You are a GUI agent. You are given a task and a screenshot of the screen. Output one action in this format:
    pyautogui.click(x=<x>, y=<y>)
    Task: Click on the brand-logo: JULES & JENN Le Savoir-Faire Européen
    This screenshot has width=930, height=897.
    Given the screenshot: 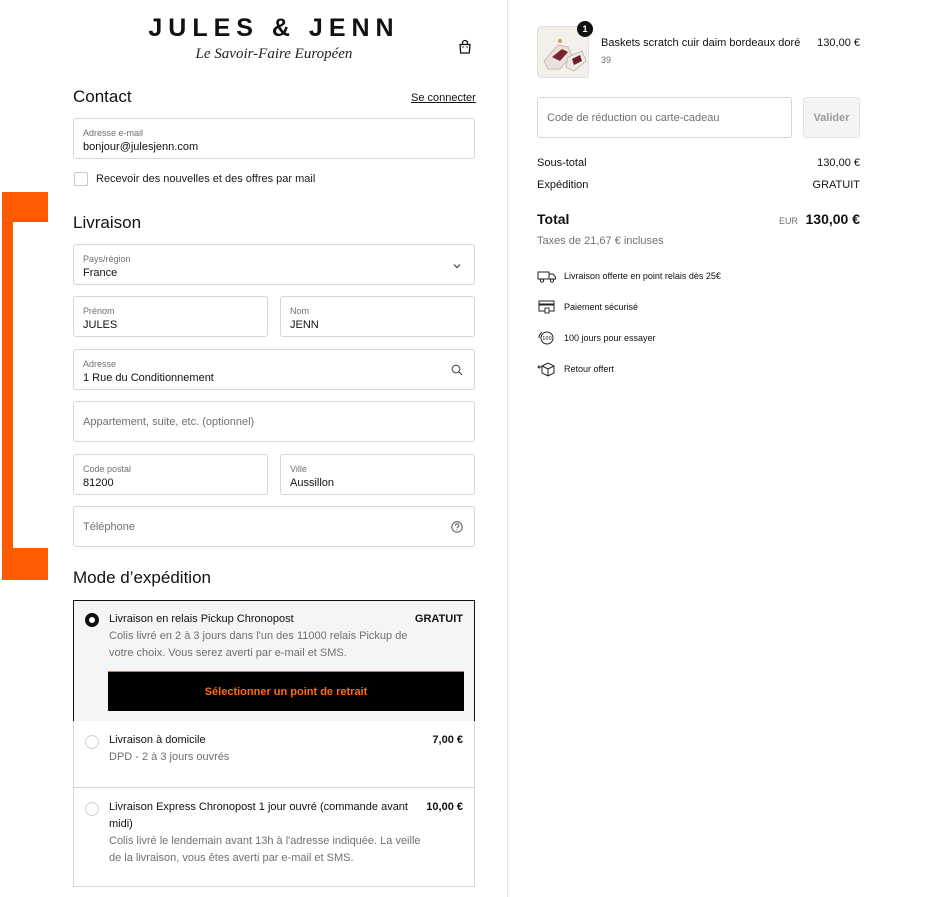 What is the action you would take?
    pyautogui.click(x=274, y=38)
    